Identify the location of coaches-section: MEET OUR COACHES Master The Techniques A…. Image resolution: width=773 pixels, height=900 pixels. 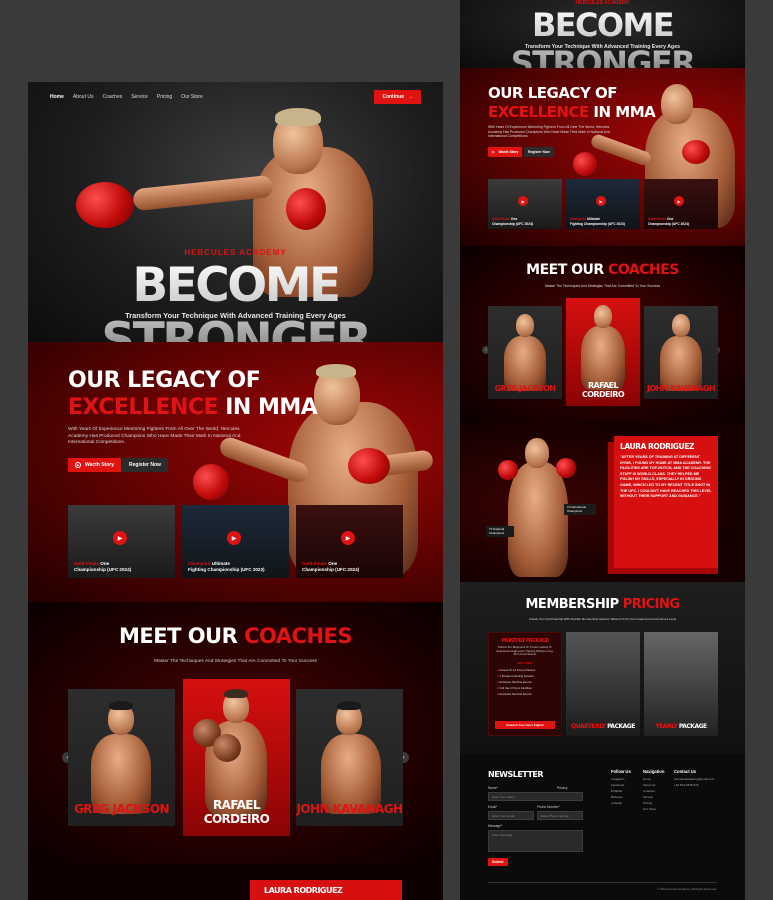
(602, 334).